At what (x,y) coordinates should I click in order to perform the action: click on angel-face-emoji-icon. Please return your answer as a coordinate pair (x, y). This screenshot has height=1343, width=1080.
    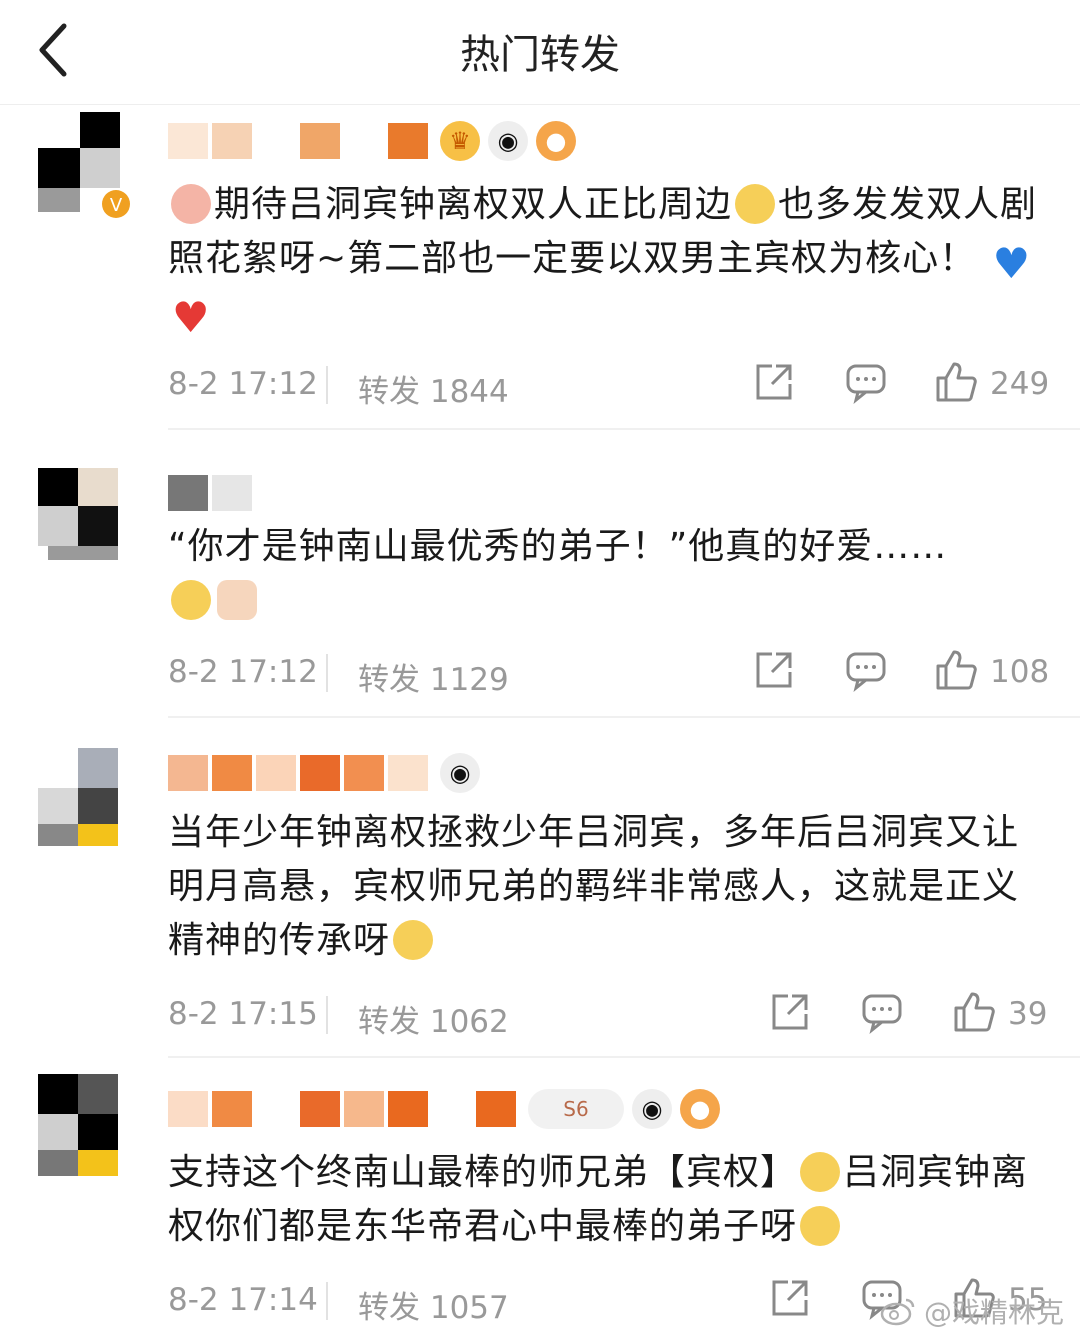
    Looking at the image, I should click on (820, 1172).